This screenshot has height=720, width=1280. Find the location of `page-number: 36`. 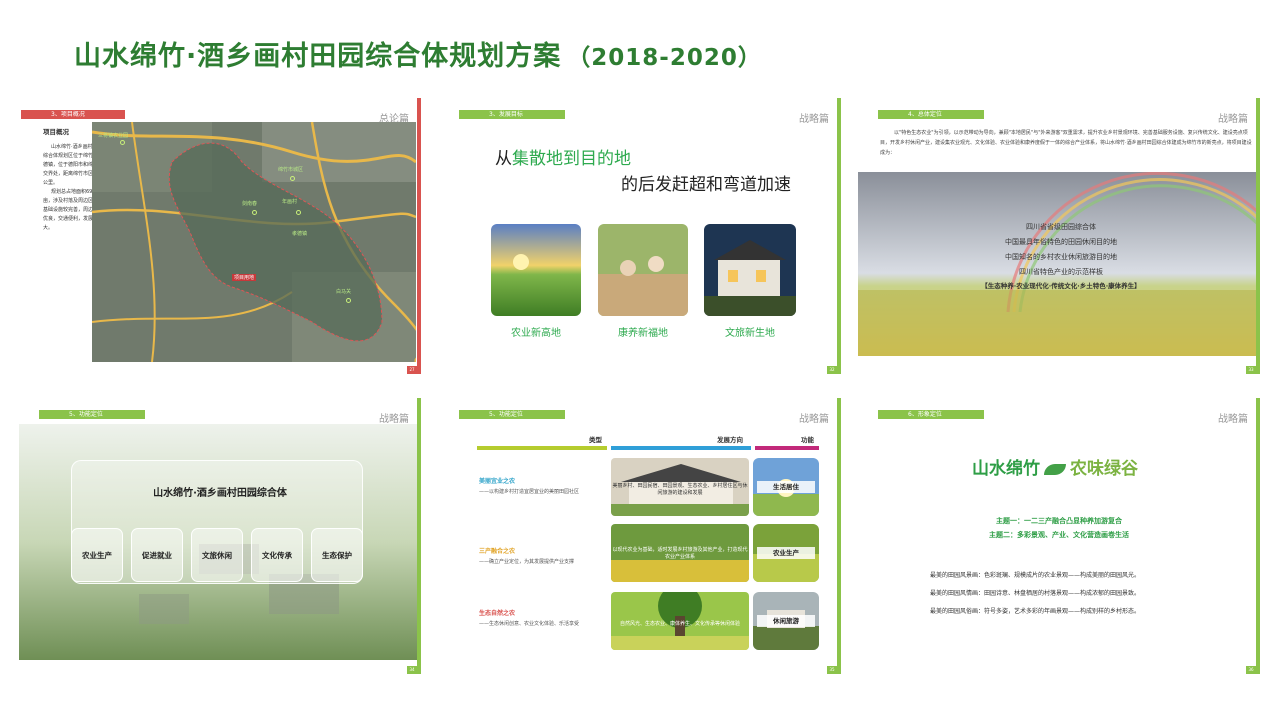

page-number: 36 is located at coordinates (1251, 670).